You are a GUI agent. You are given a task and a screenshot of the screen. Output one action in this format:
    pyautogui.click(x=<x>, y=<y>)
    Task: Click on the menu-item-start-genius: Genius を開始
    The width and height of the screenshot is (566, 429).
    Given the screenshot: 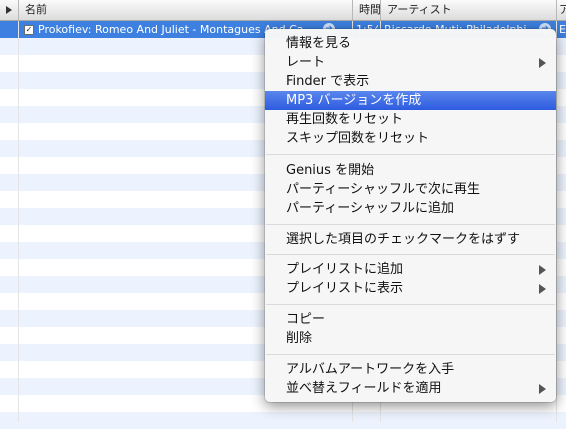 What is the action you would take?
    pyautogui.click(x=410, y=170)
    